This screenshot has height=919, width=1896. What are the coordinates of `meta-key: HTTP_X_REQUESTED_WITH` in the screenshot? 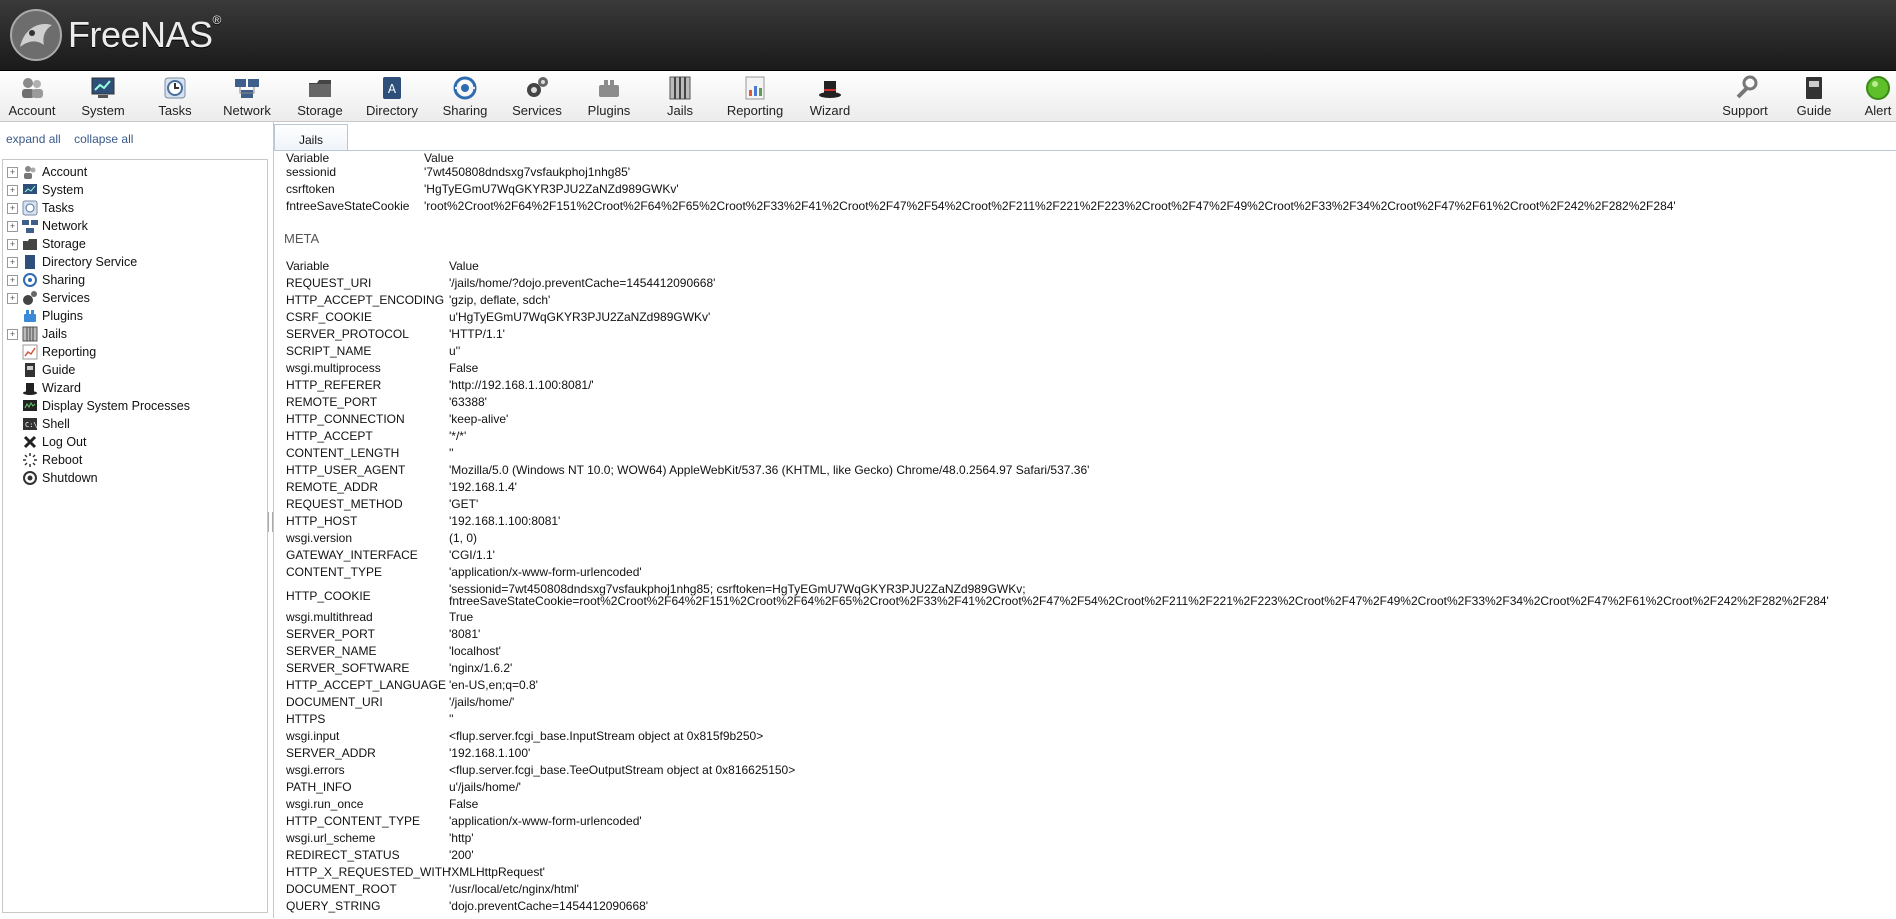 It's located at (368, 872).